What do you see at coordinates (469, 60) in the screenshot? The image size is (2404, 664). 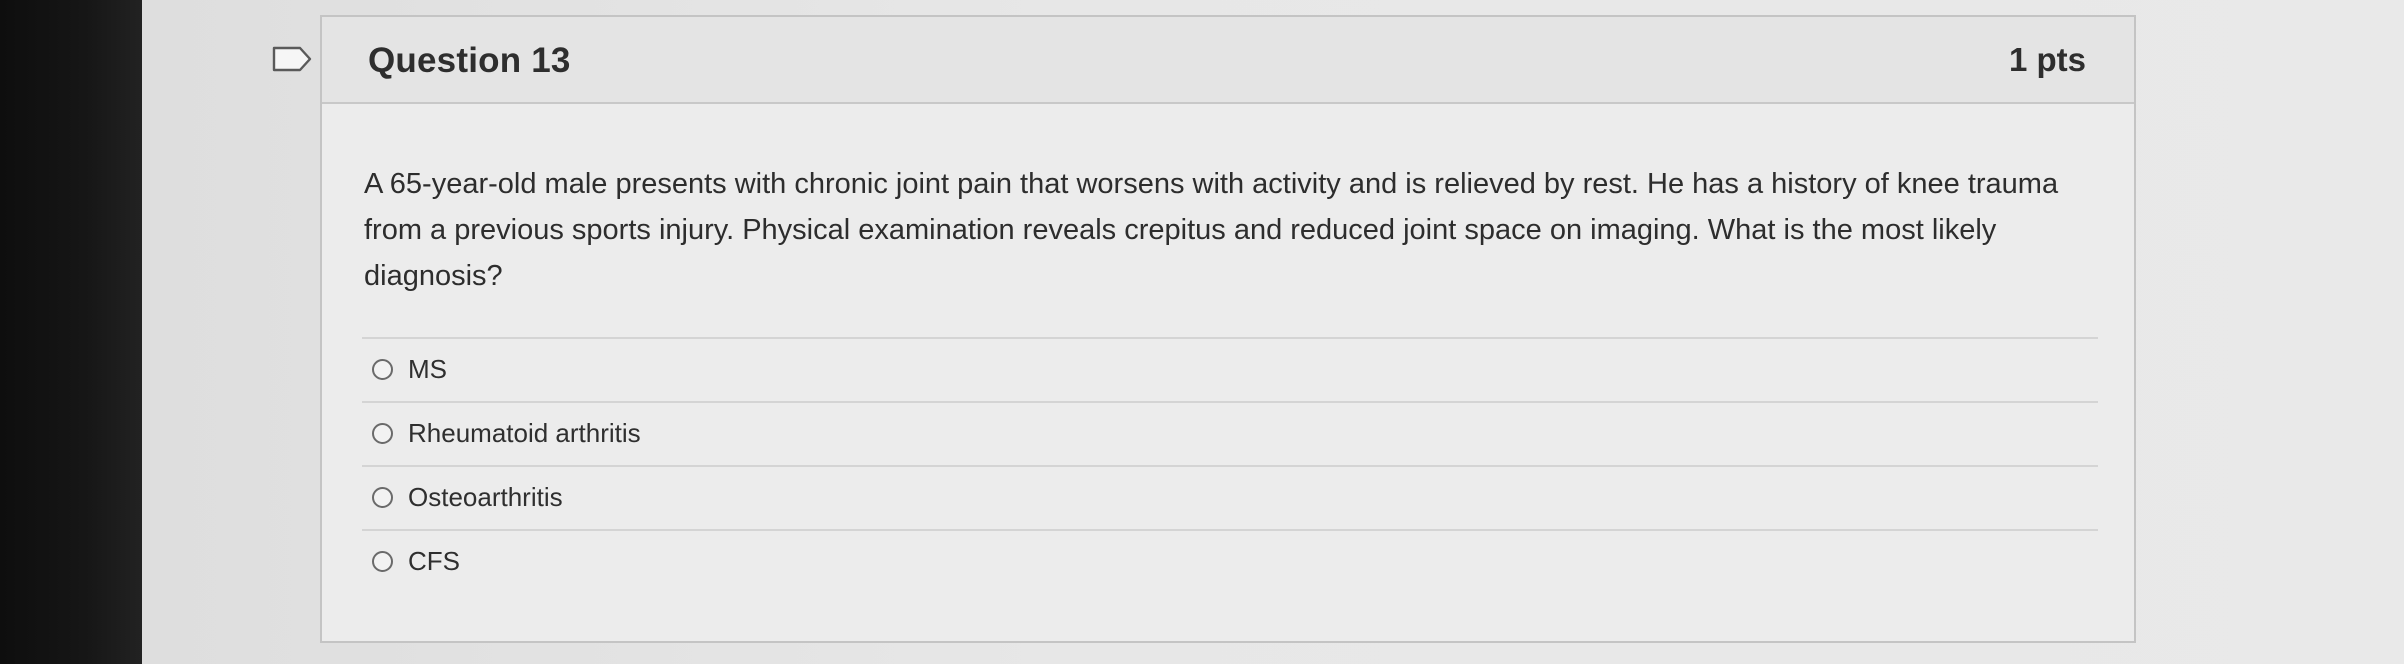 I see `question-title: Question 13` at bounding box center [469, 60].